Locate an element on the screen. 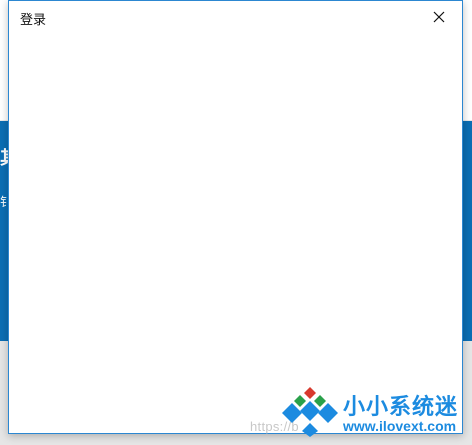 The width and height of the screenshot is (472, 445). close-button is located at coordinates (439, 17).